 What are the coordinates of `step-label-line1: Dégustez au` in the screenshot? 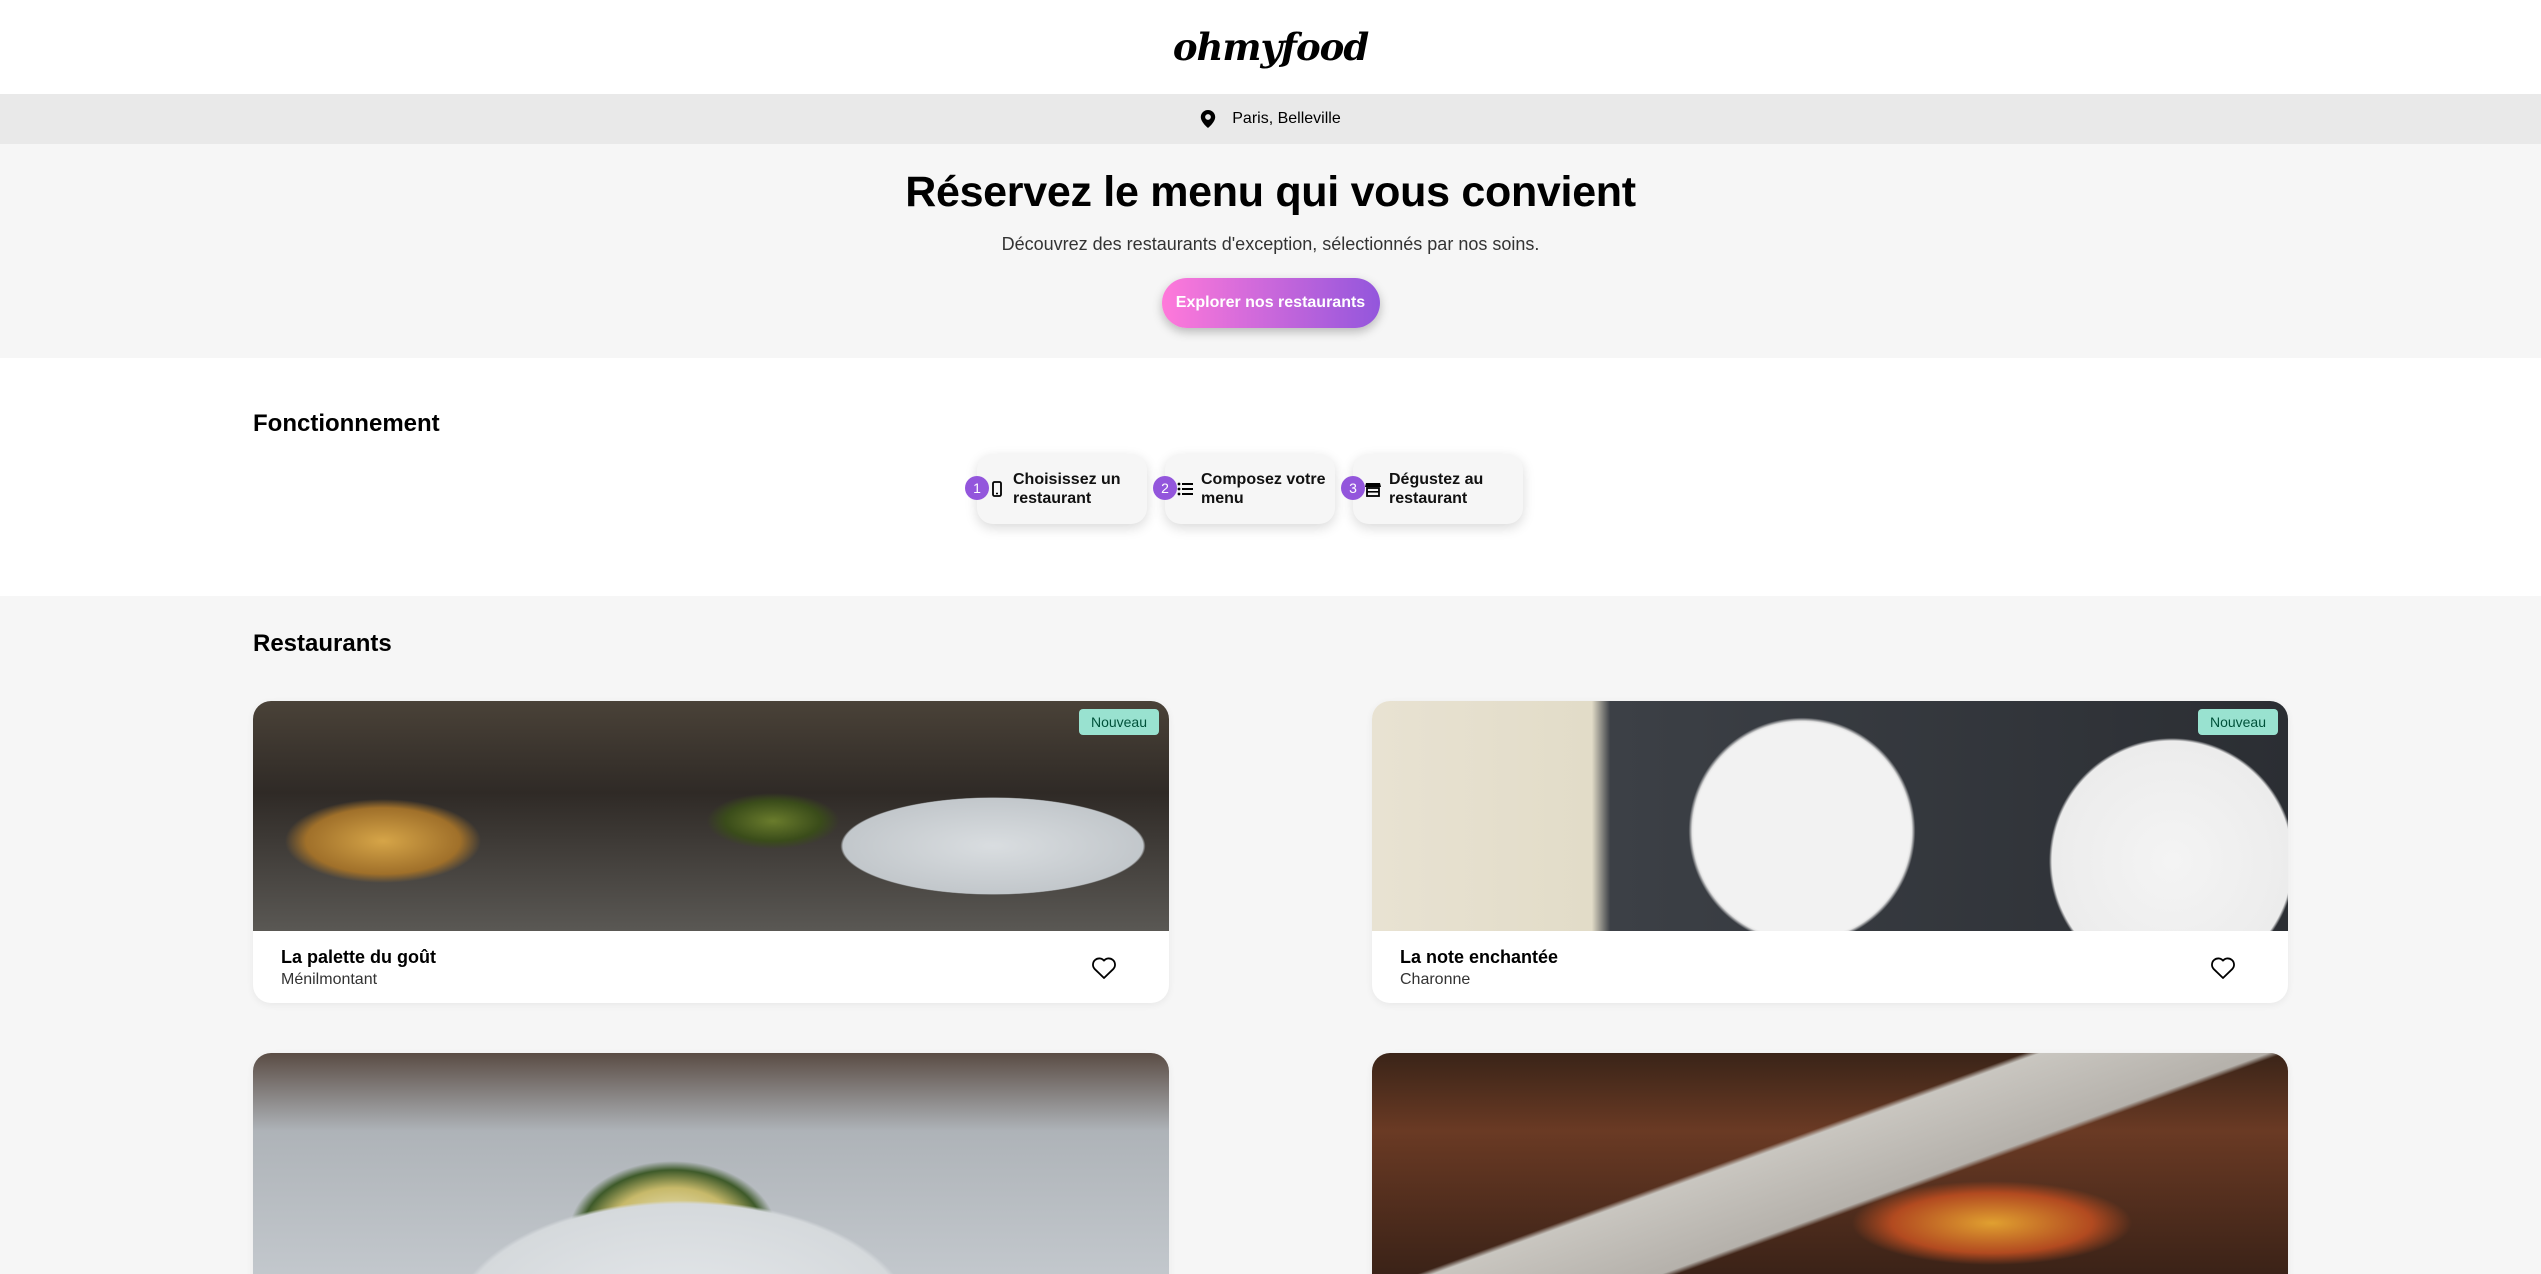 It's located at (1436, 479).